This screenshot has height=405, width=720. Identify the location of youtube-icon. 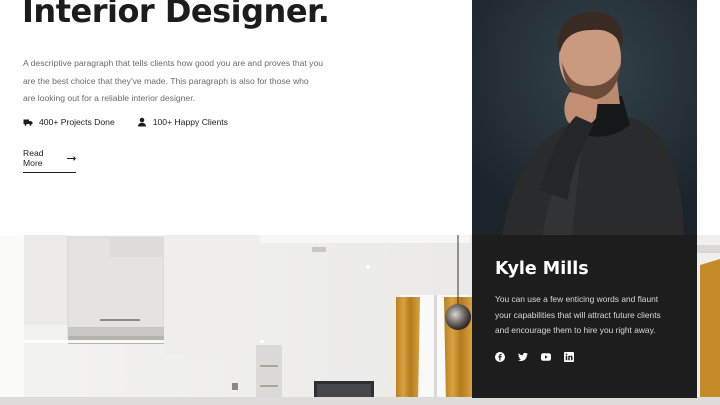
(546, 357).